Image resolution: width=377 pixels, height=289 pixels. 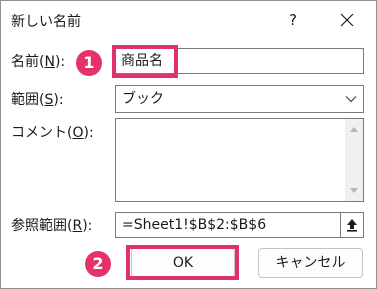 I want to click on scroll-down-icon, so click(x=354, y=190).